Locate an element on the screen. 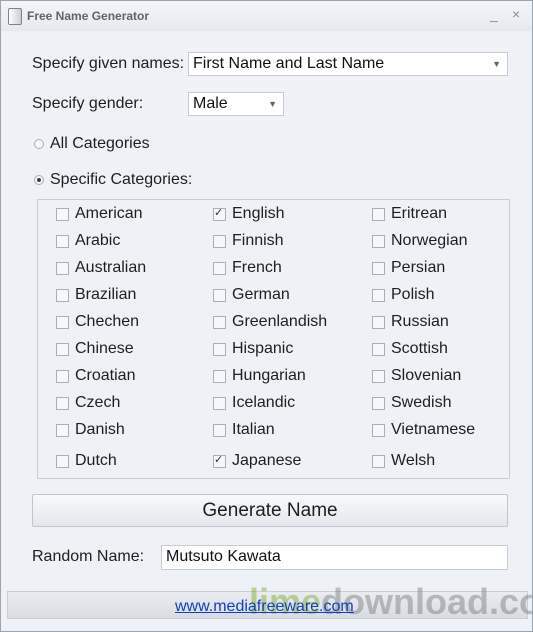 The width and height of the screenshot is (533, 632). category-japanese: Japanese is located at coordinates (257, 461).